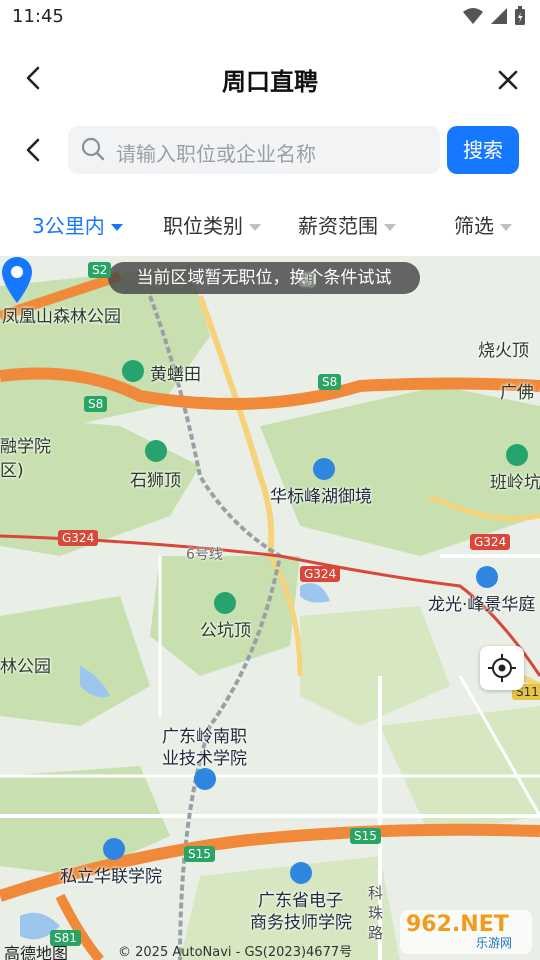 The height and width of the screenshot is (960, 540). Describe the element at coordinates (515, 483) in the screenshot. I see `map-label-banling: 班岭坑` at that location.